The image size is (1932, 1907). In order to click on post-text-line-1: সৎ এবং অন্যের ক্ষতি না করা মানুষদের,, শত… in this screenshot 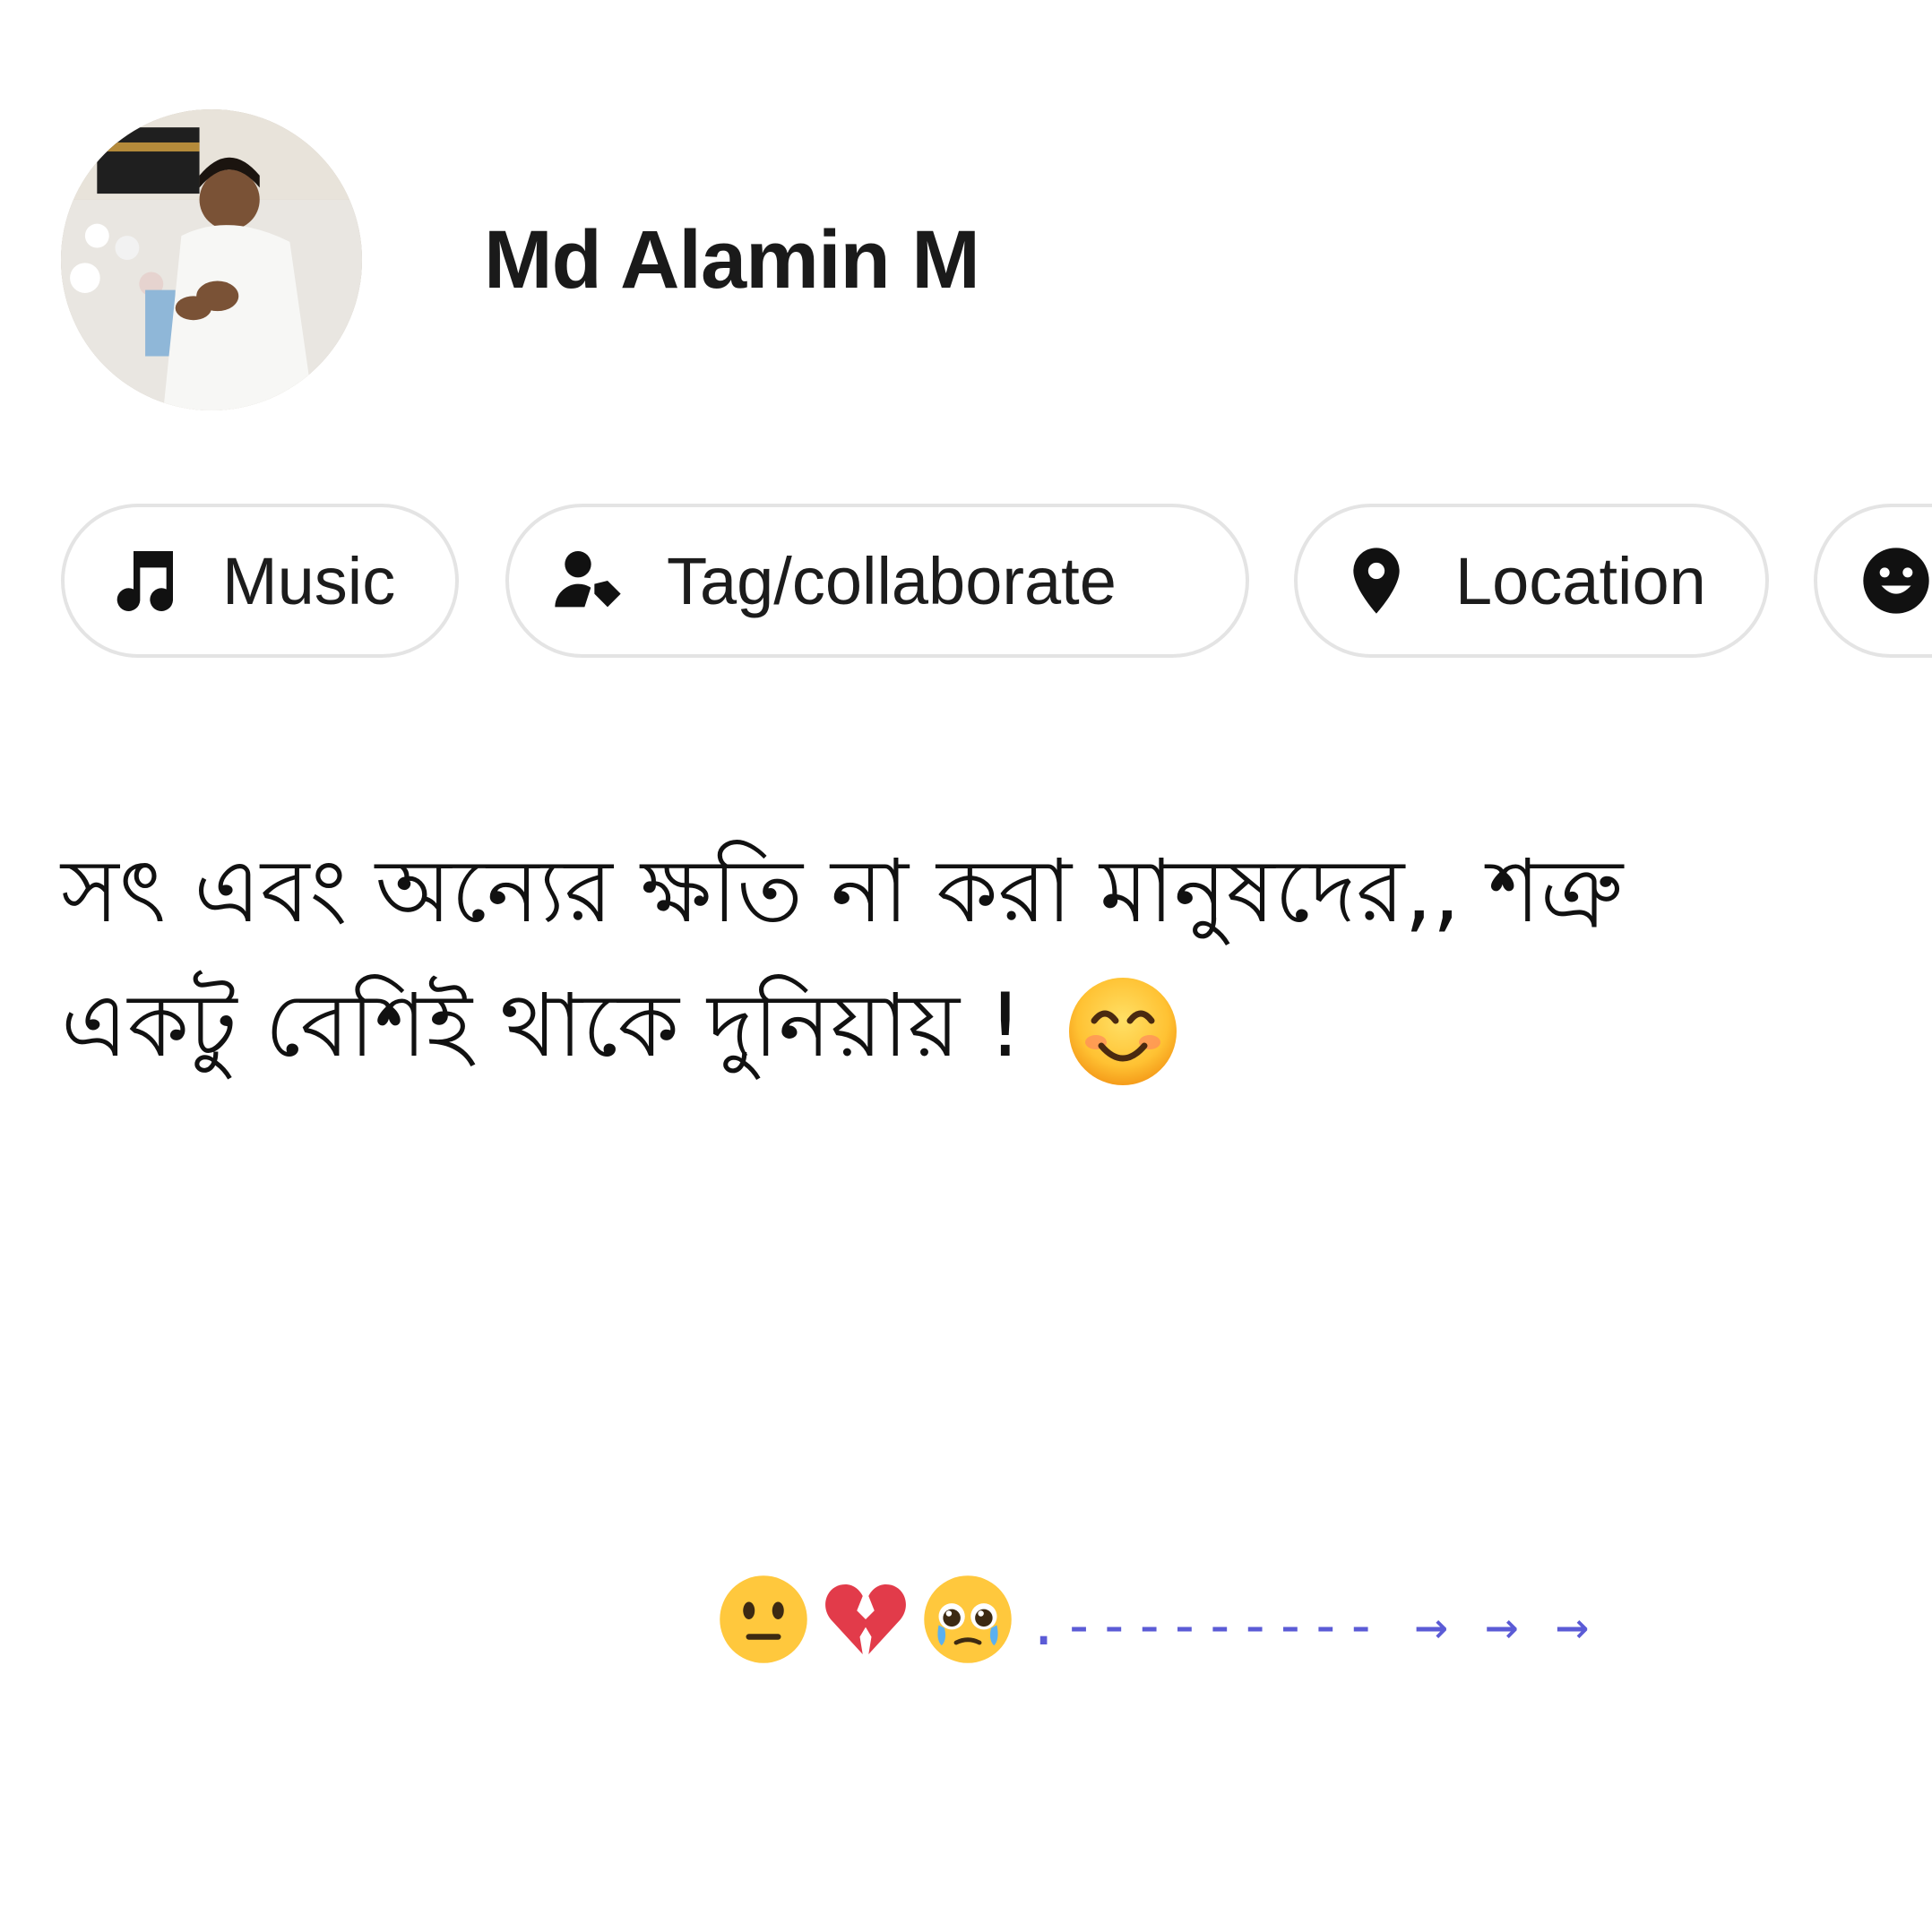, I will do `click(842, 892)`.